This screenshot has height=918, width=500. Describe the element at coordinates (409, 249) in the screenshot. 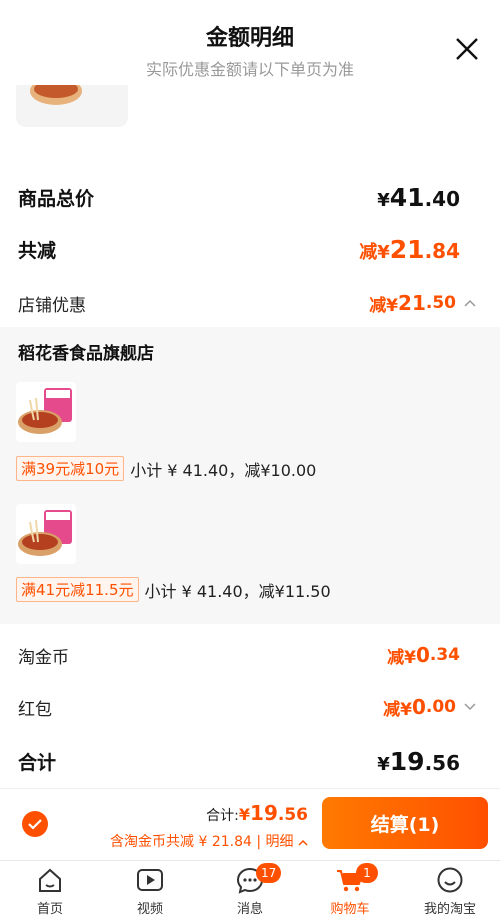

I see `total-reduce-value: 减¥21.84` at that location.